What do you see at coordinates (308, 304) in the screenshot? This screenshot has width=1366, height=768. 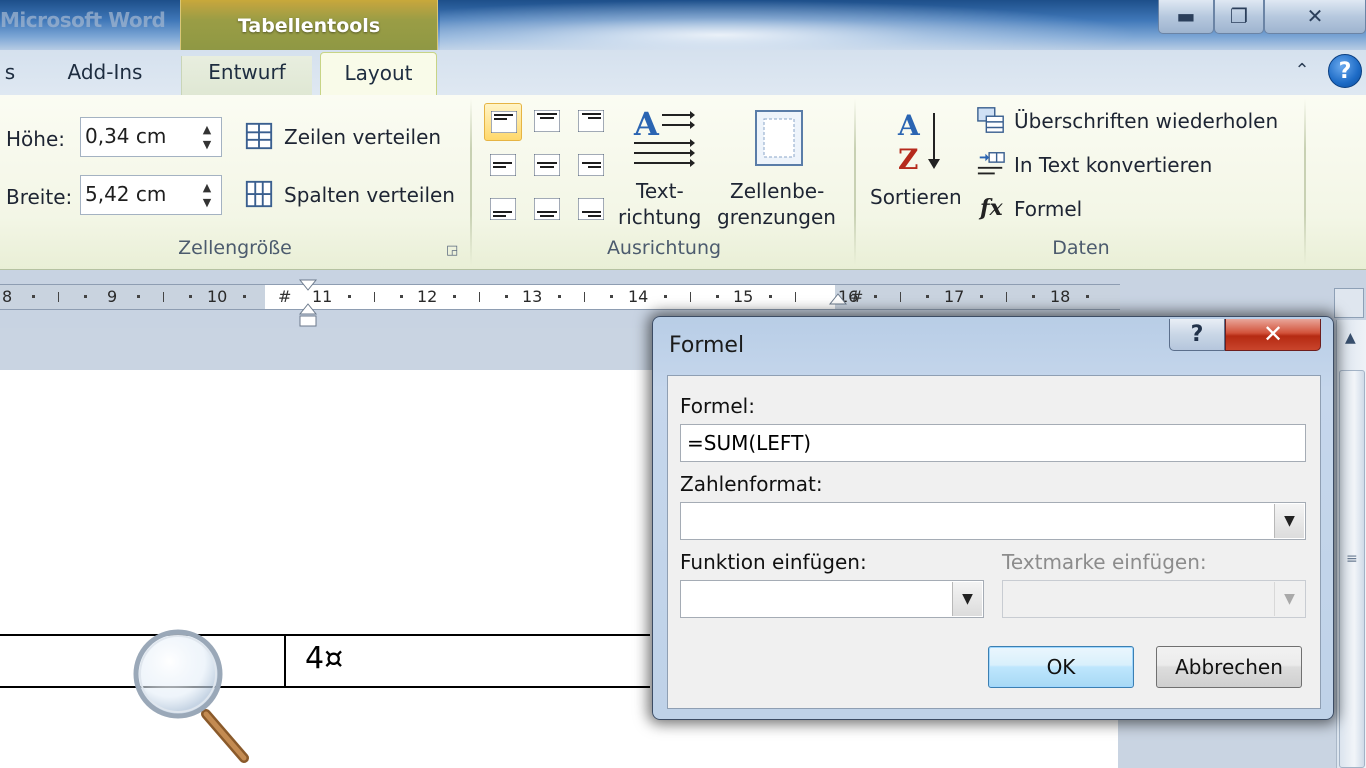 I see `indent-marker-icon` at bounding box center [308, 304].